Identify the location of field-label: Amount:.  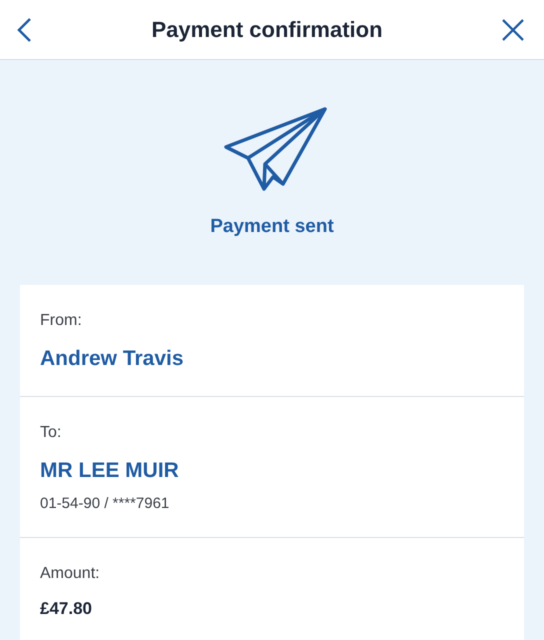
(70, 574).